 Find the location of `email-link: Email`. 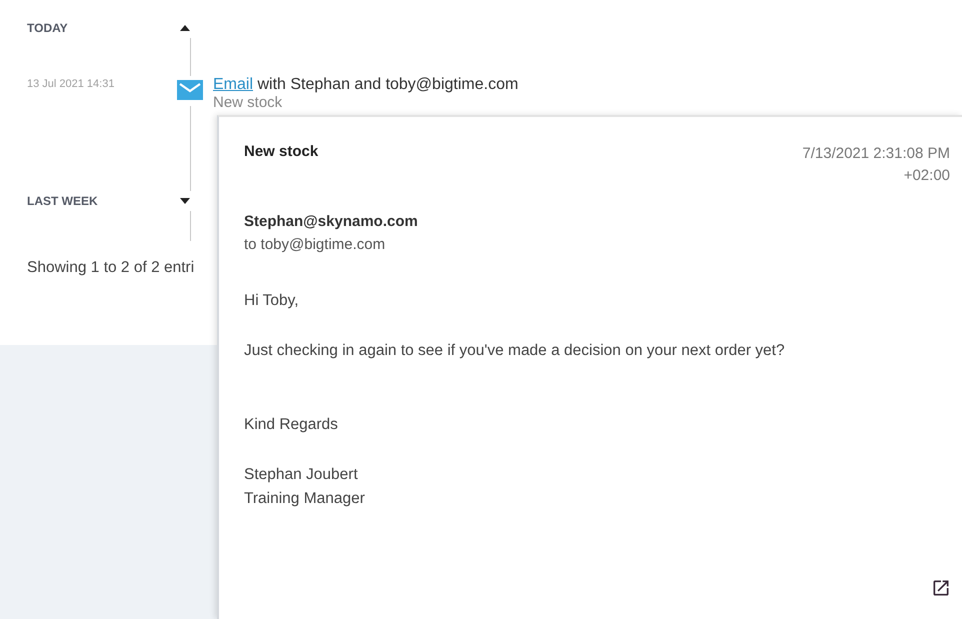

email-link: Email is located at coordinates (233, 84).